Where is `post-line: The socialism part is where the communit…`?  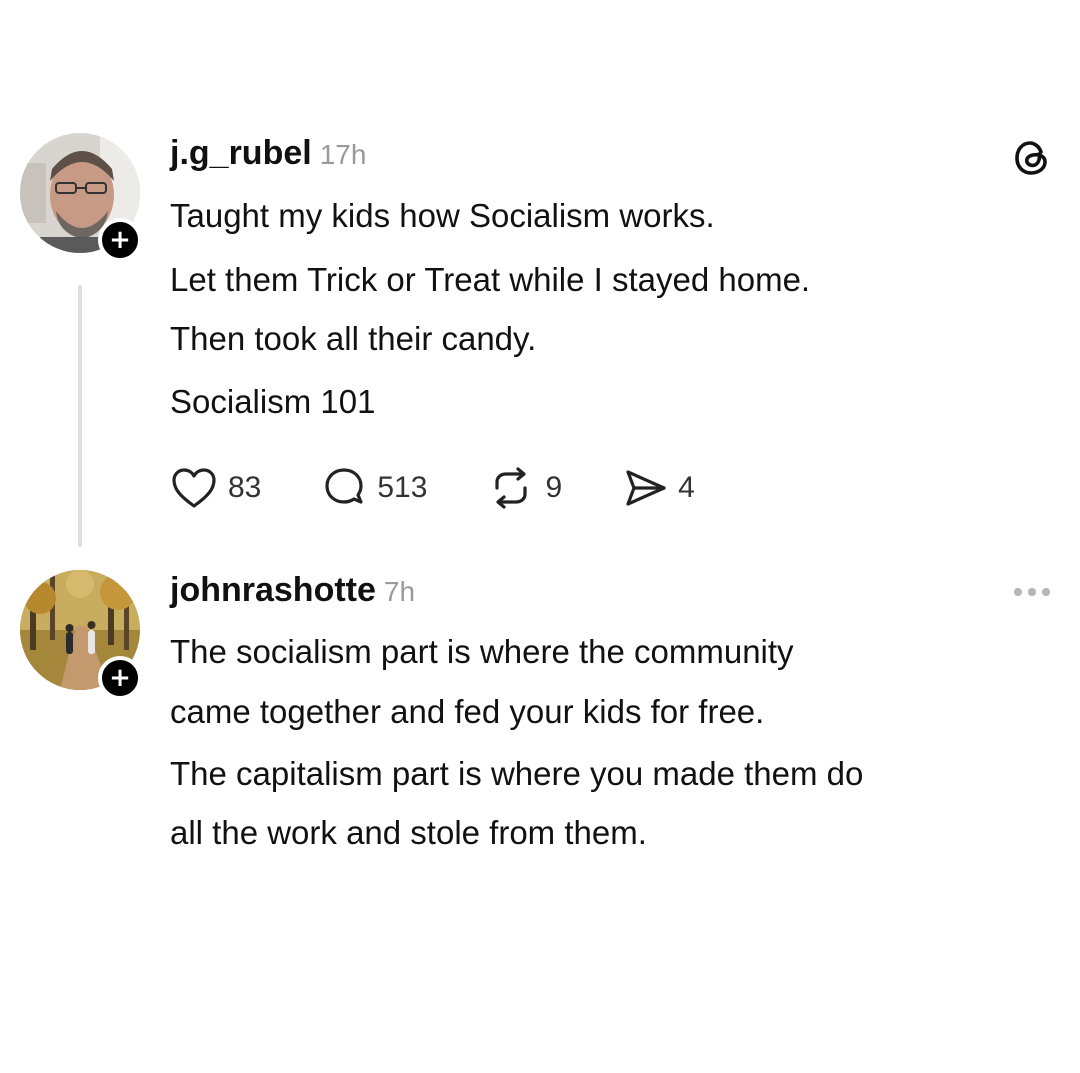 post-line: The socialism part is where the communit… is located at coordinates (482, 651).